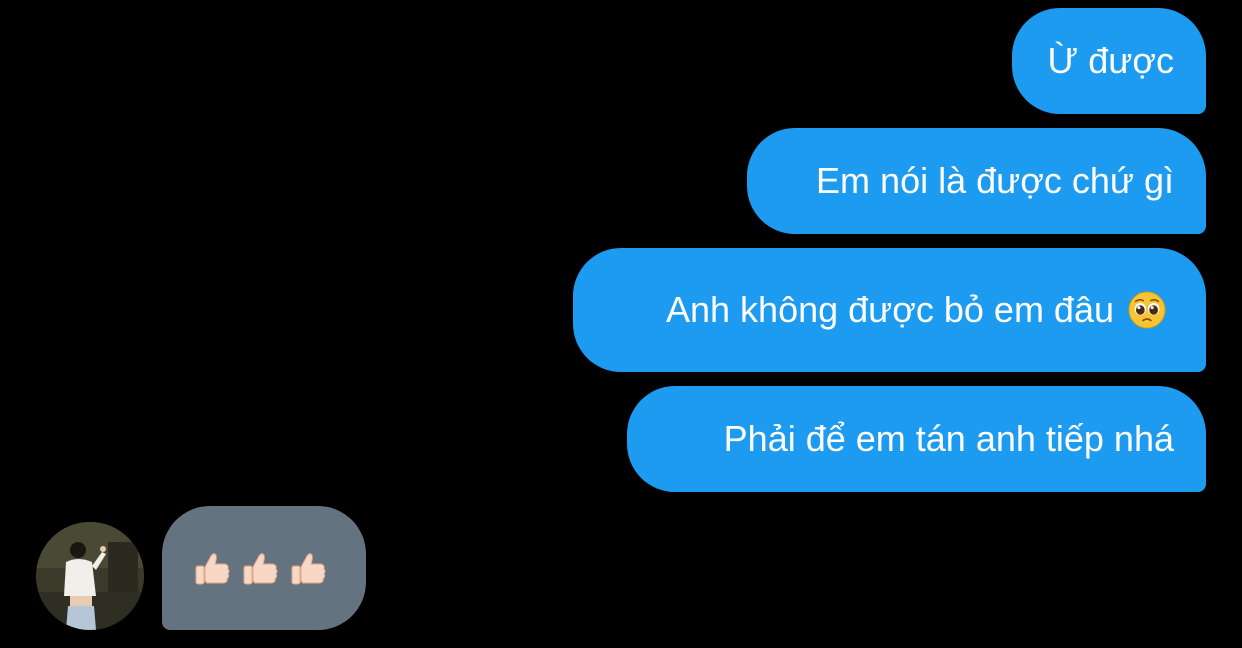  I want to click on message-text: Ừ được, so click(1110, 60).